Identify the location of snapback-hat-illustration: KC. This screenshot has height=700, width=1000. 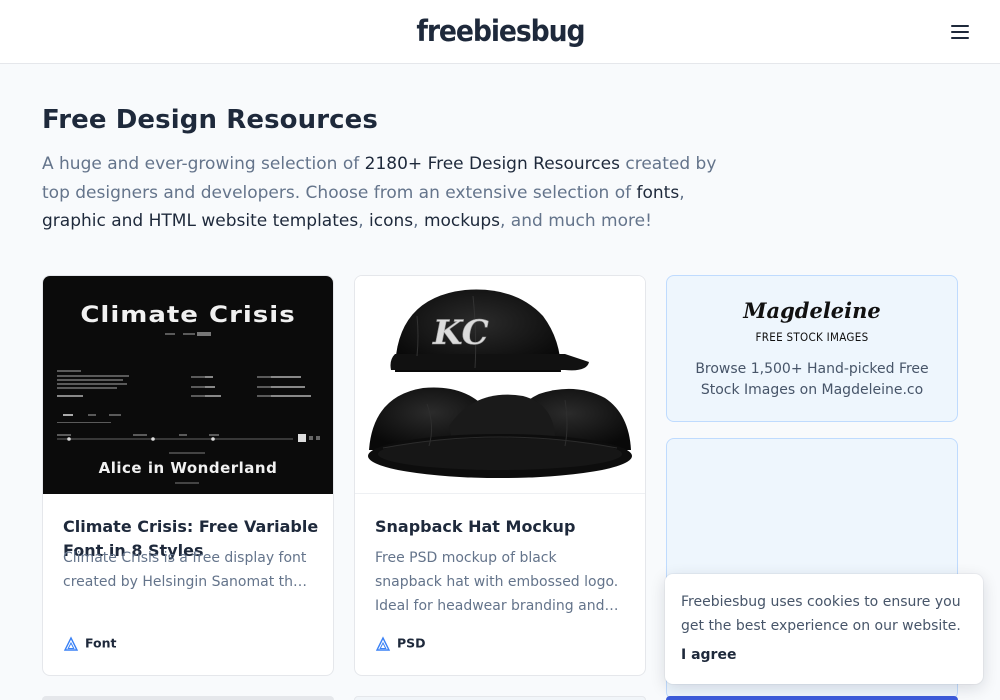
(500, 383).